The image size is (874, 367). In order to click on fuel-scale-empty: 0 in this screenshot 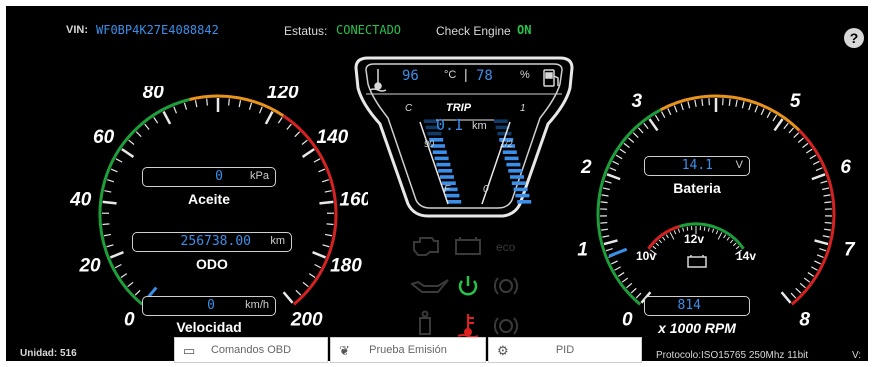, I will do `click(486, 189)`.